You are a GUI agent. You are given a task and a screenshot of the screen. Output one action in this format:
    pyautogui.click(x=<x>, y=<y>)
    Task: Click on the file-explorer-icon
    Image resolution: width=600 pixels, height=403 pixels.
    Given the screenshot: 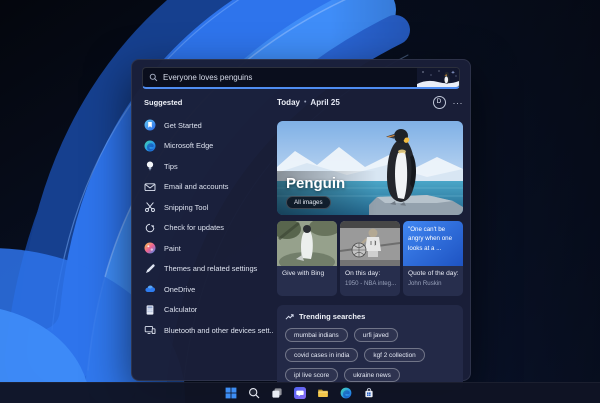 What is the action you would take?
    pyautogui.click(x=323, y=393)
    